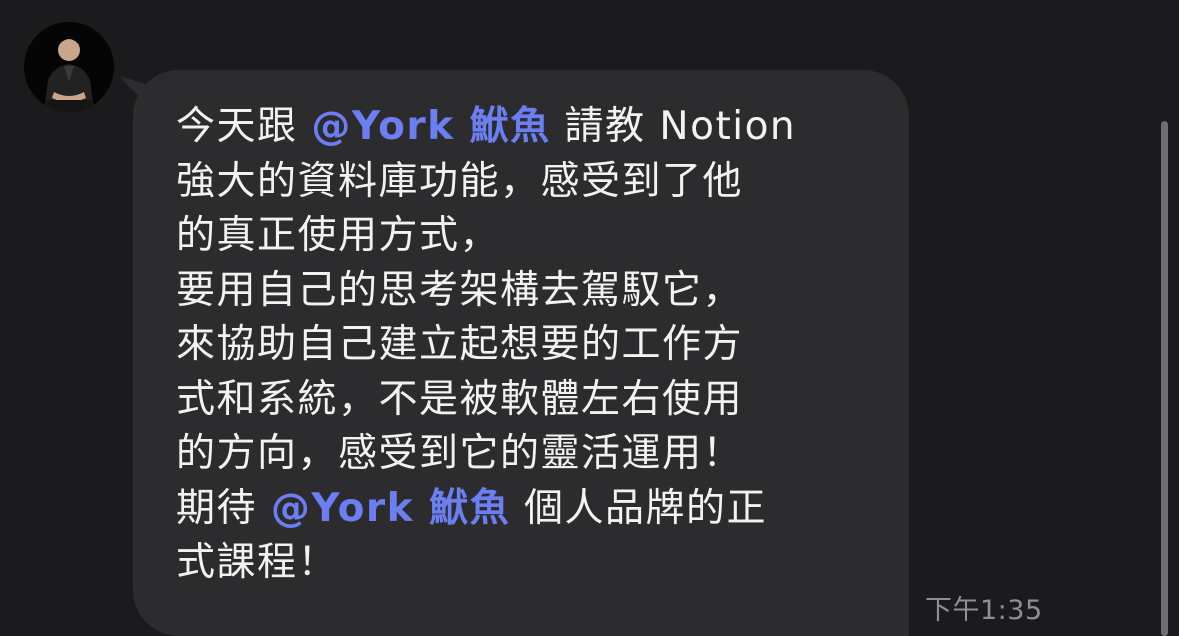  Describe the element at coordinates (673, 126) in the screenshot. I see `message-line-text: 請教 Notion` at that location.